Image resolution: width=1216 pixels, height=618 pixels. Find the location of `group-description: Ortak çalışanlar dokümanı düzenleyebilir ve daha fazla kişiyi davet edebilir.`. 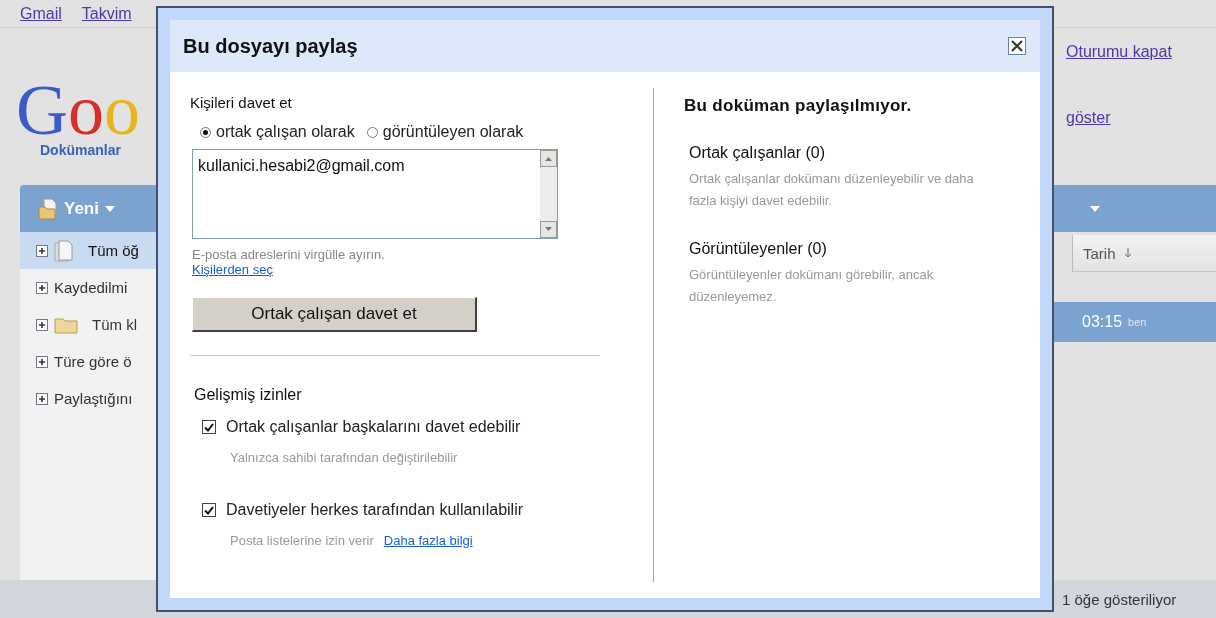

group-description: Ortak çalışanlar dokümanı düzenleyebilir ve daha fazla kişiyi davet edebilir. is located at coordinates (832, 190).